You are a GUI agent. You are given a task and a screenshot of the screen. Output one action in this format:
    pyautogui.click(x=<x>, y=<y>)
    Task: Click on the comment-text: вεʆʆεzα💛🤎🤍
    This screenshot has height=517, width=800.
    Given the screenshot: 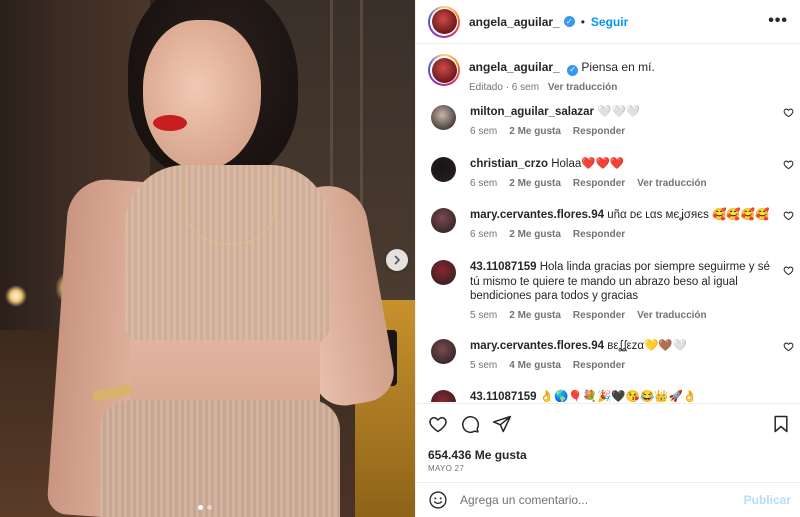 What is the action you would take?
    pyautogui.click(x=647, y=346)
    